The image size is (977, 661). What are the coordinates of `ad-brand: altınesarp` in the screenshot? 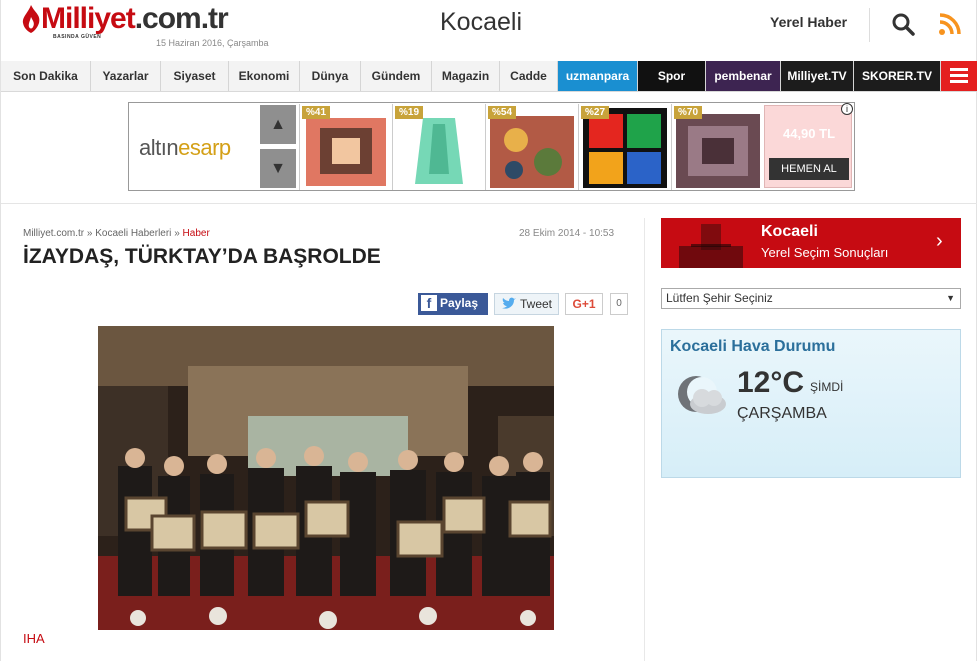 It's located at (185, 148).